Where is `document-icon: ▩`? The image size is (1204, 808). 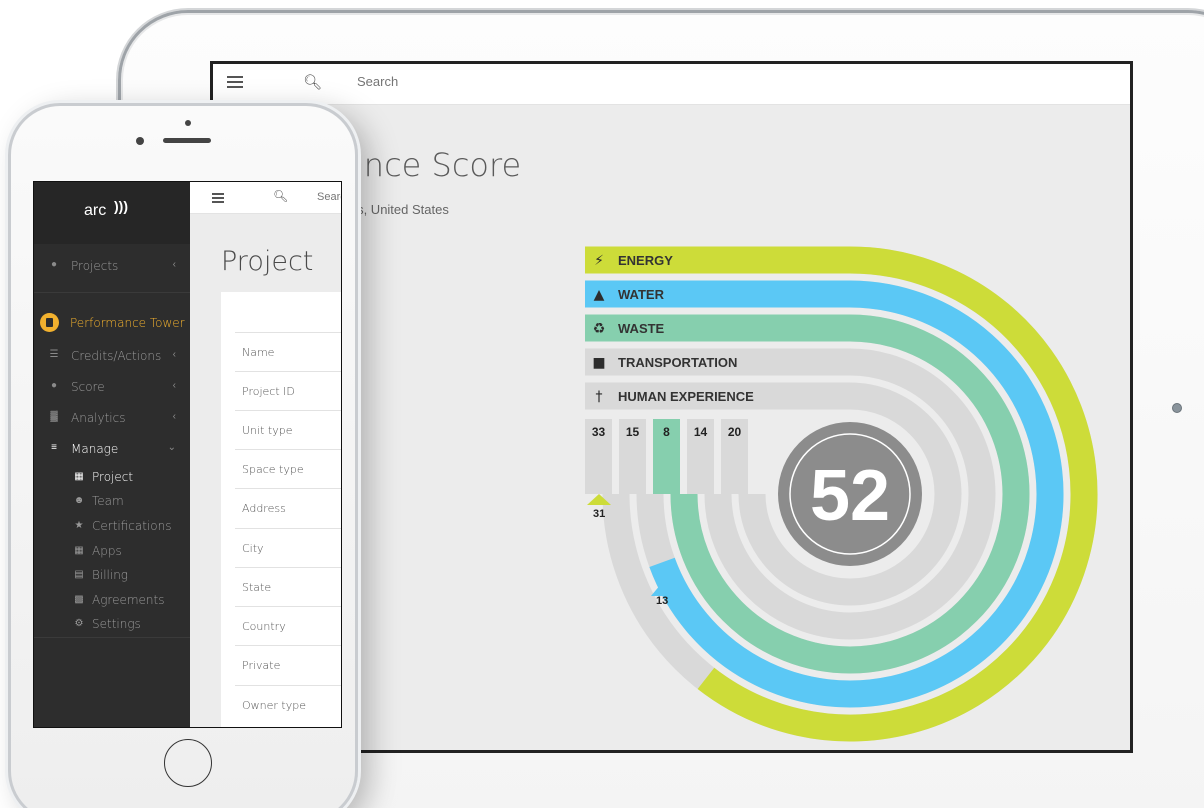 document-icon: ▩ is located at coordinates (79, 599).